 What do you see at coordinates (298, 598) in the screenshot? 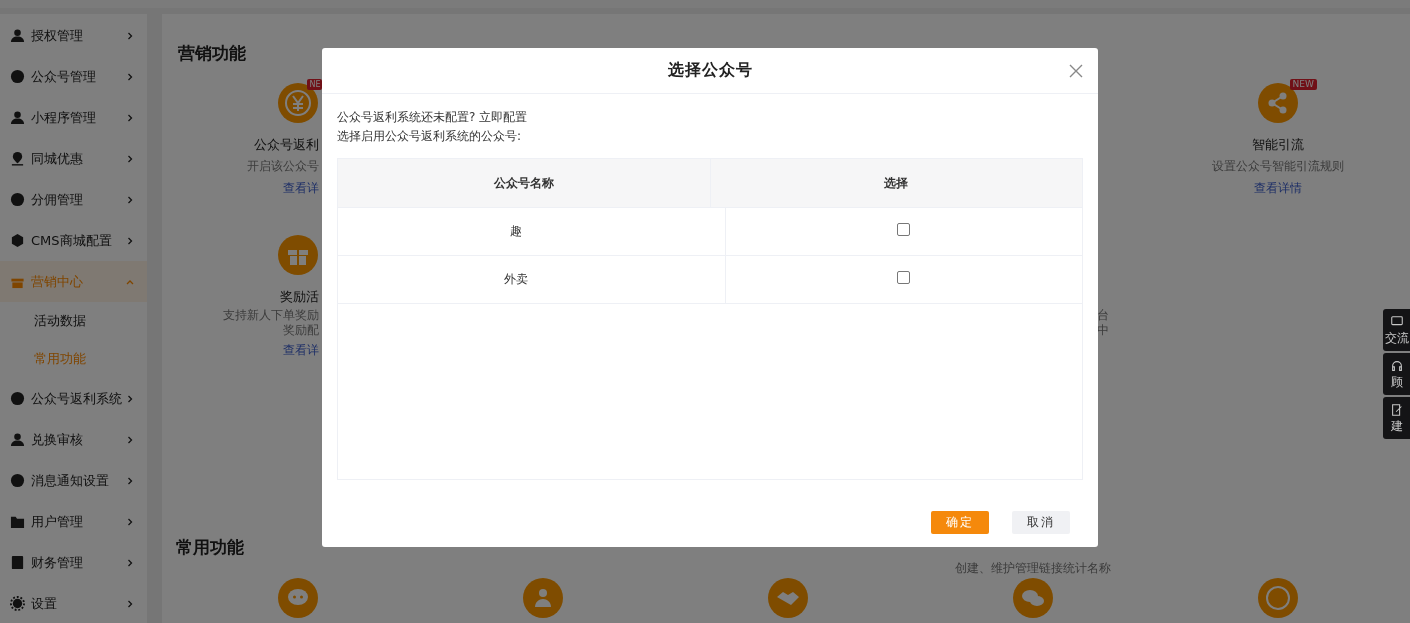
I see `chat-bubble-icon` at bounding box center [298, 598].